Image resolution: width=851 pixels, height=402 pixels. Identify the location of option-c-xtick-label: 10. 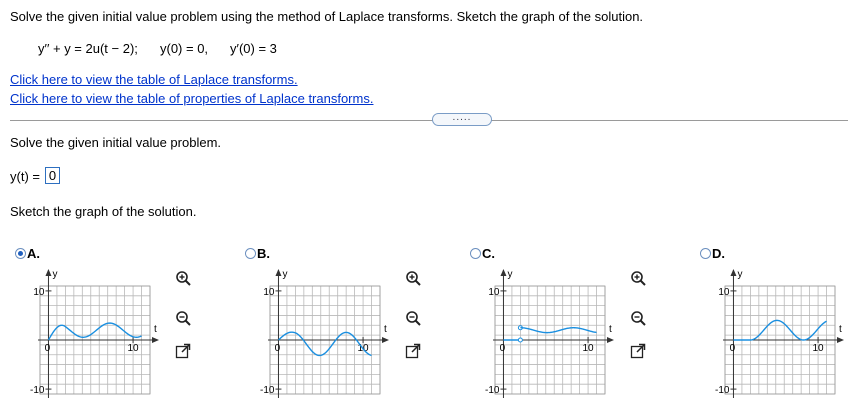
(589, 348).